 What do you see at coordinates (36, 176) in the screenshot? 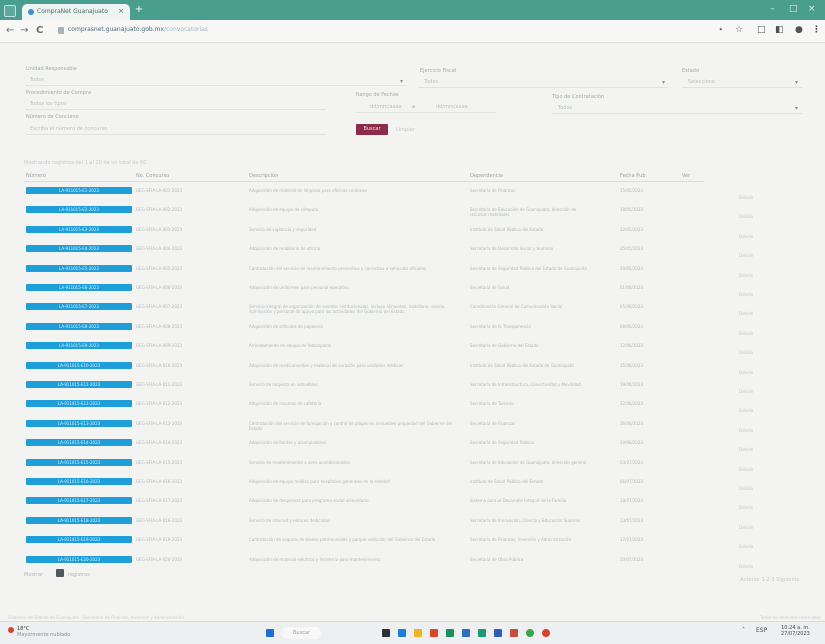
I see `column-header: Número` at bounding box center [36, 176].